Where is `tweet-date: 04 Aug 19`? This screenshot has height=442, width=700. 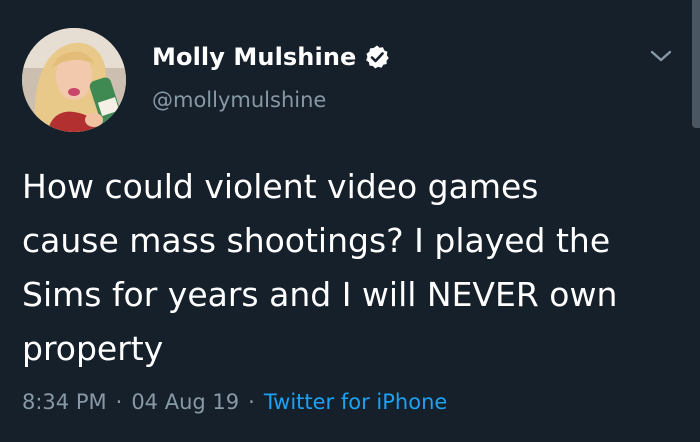
tweet-date: 04 Aug 19 is located at coordinates (185, 402).